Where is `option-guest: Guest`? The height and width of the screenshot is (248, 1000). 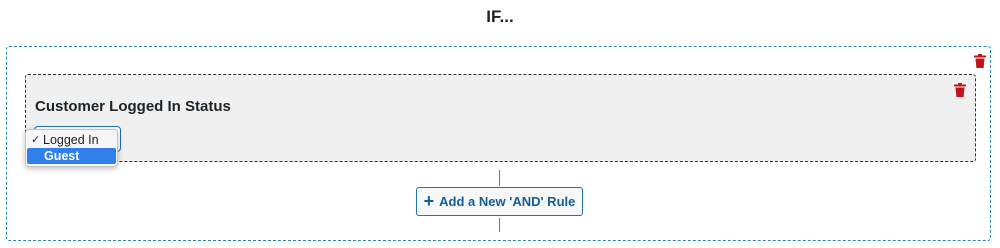 option-guest: Guest is located at coordinates (71, 156).